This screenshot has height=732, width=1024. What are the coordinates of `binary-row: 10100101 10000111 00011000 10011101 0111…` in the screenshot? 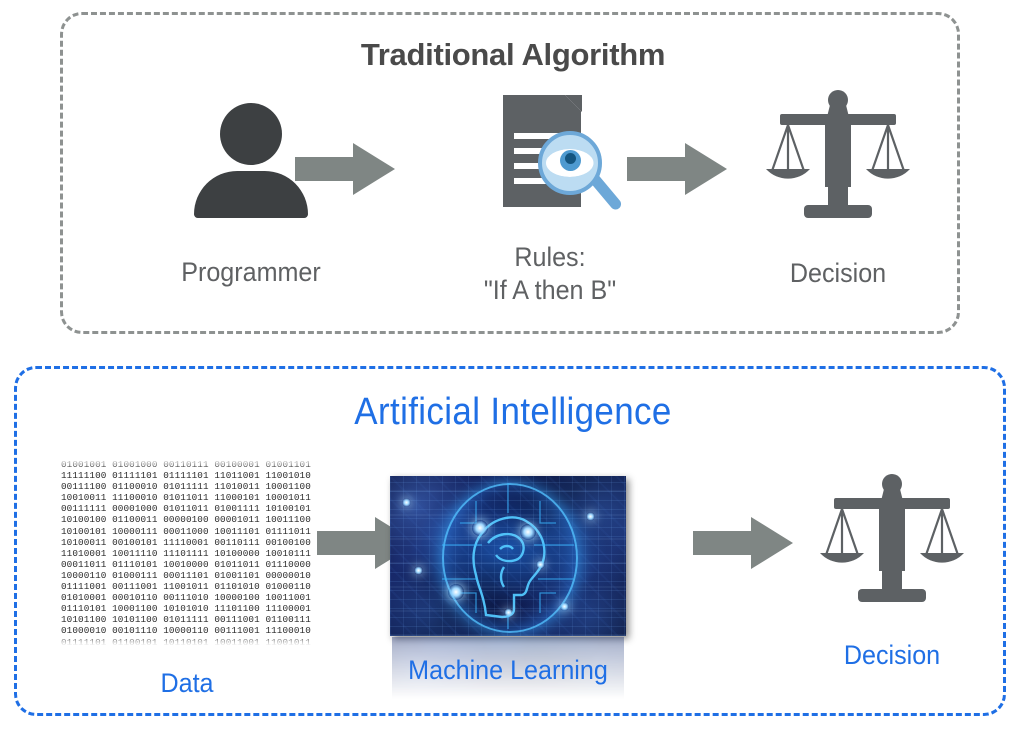 It's located at (186, 531).